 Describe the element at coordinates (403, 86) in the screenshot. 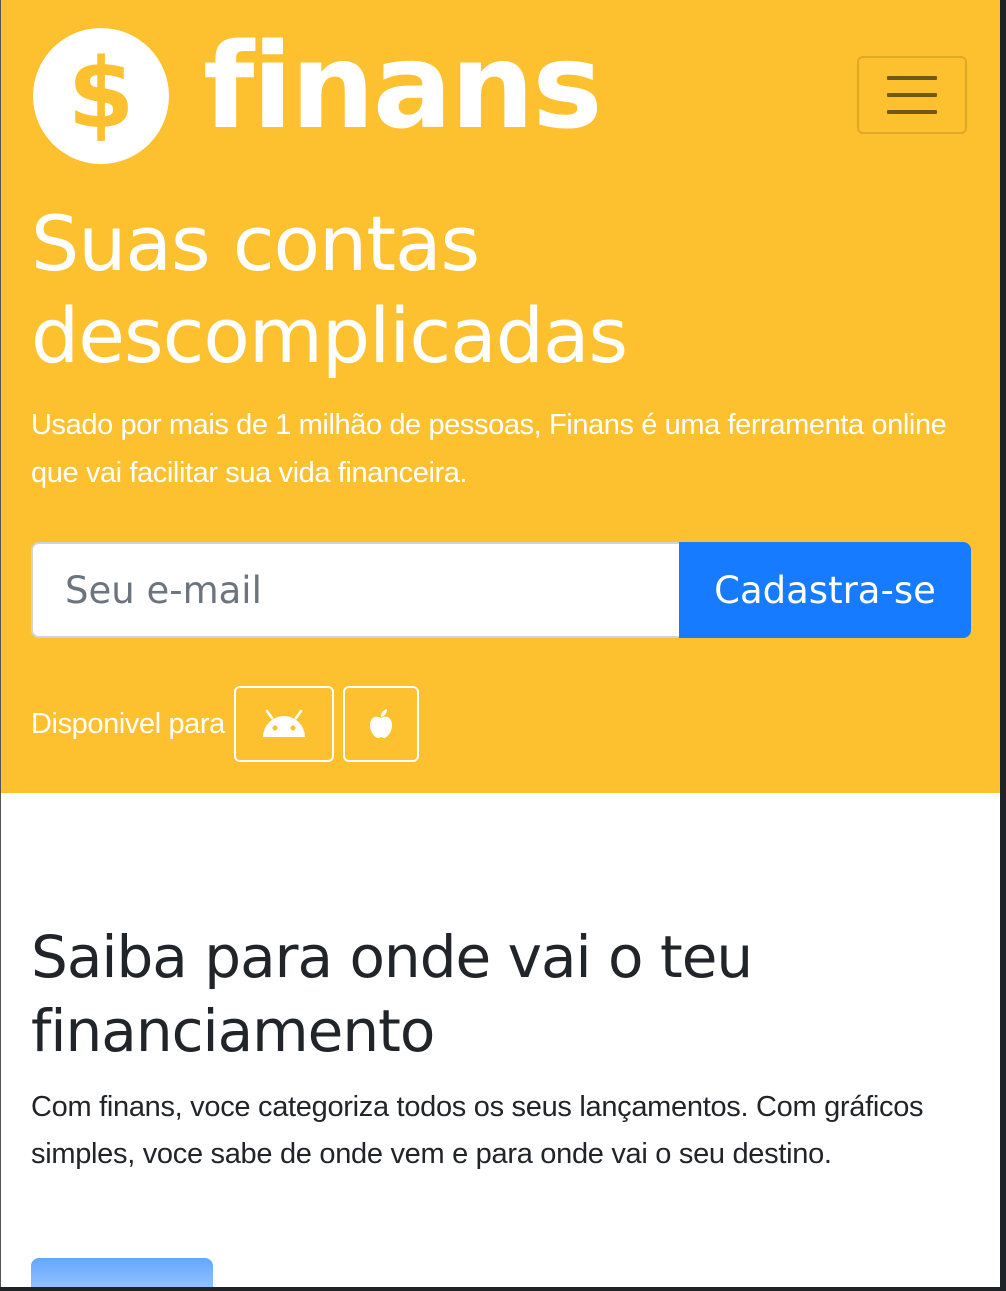

I see `brand-name: finans` at that location.